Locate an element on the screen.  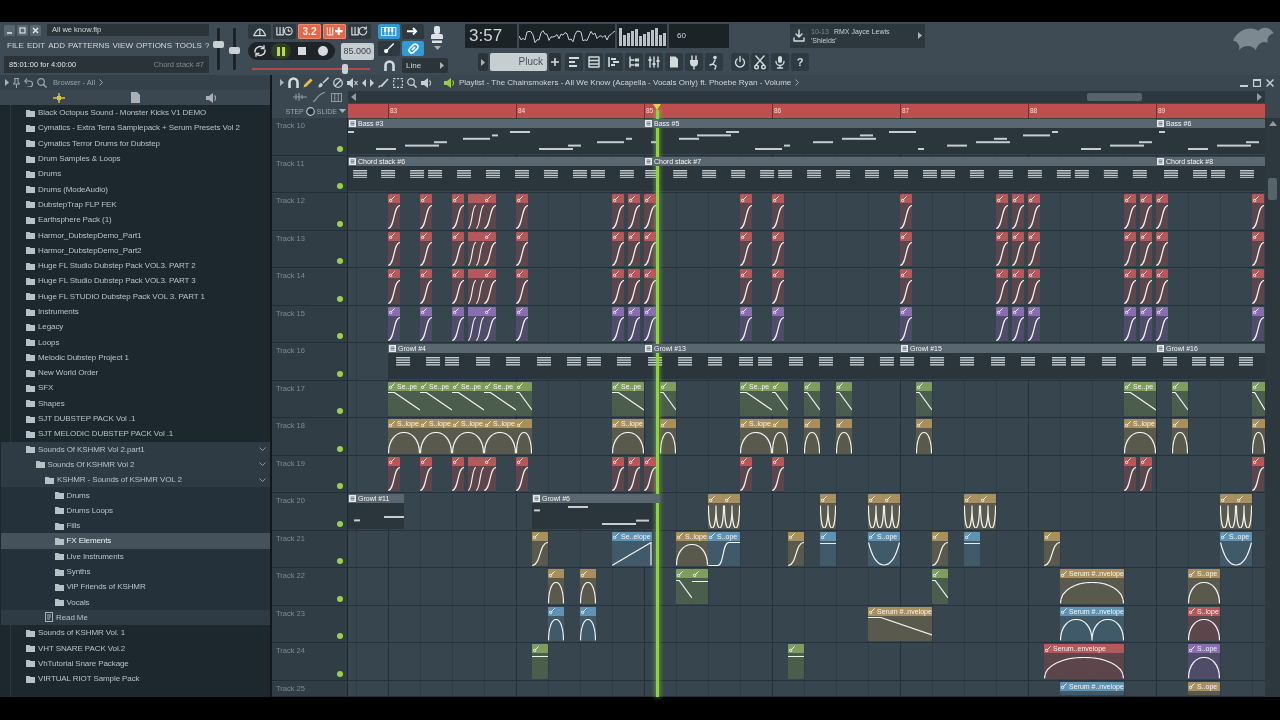
document-icon is located at coordinates (135, 97).